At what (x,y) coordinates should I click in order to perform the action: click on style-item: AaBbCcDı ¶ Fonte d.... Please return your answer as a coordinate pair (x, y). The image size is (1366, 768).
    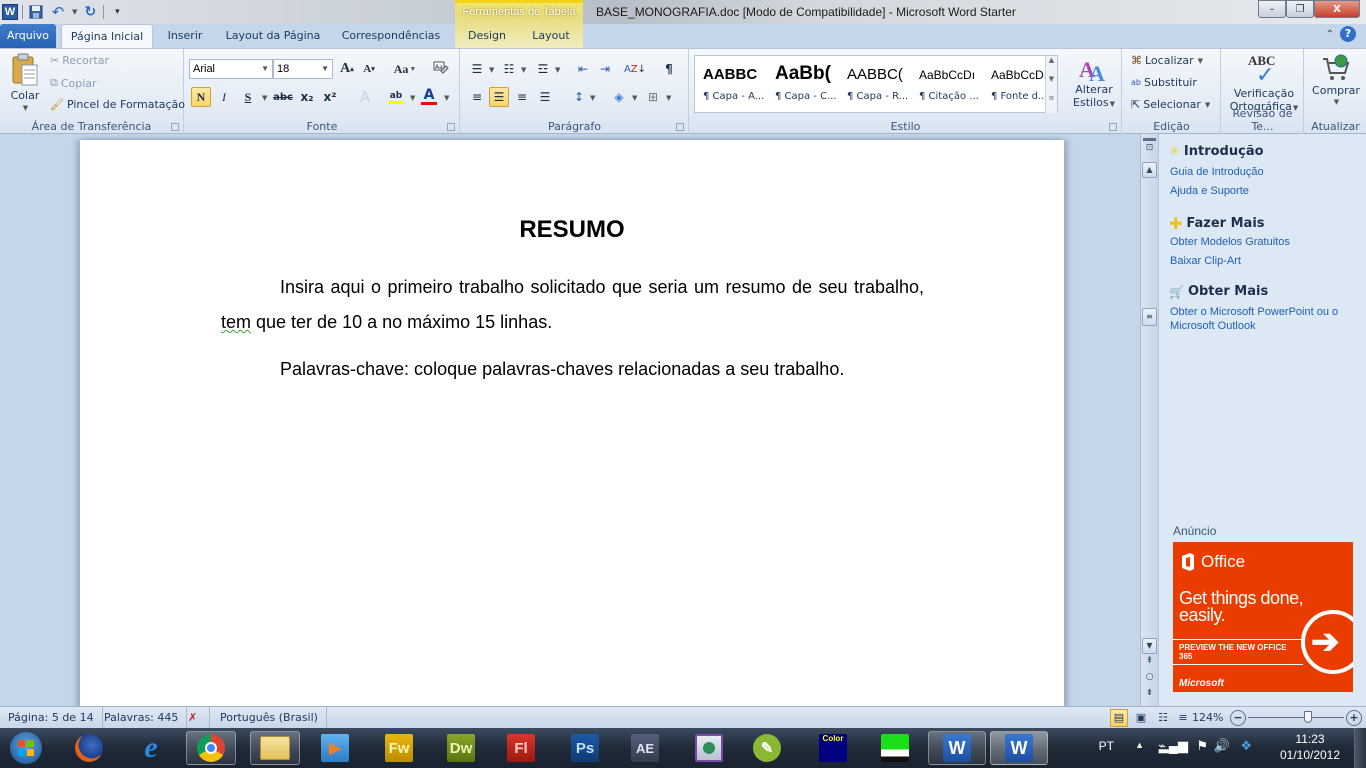
    Looking at the image, I should click on (1019, 85).